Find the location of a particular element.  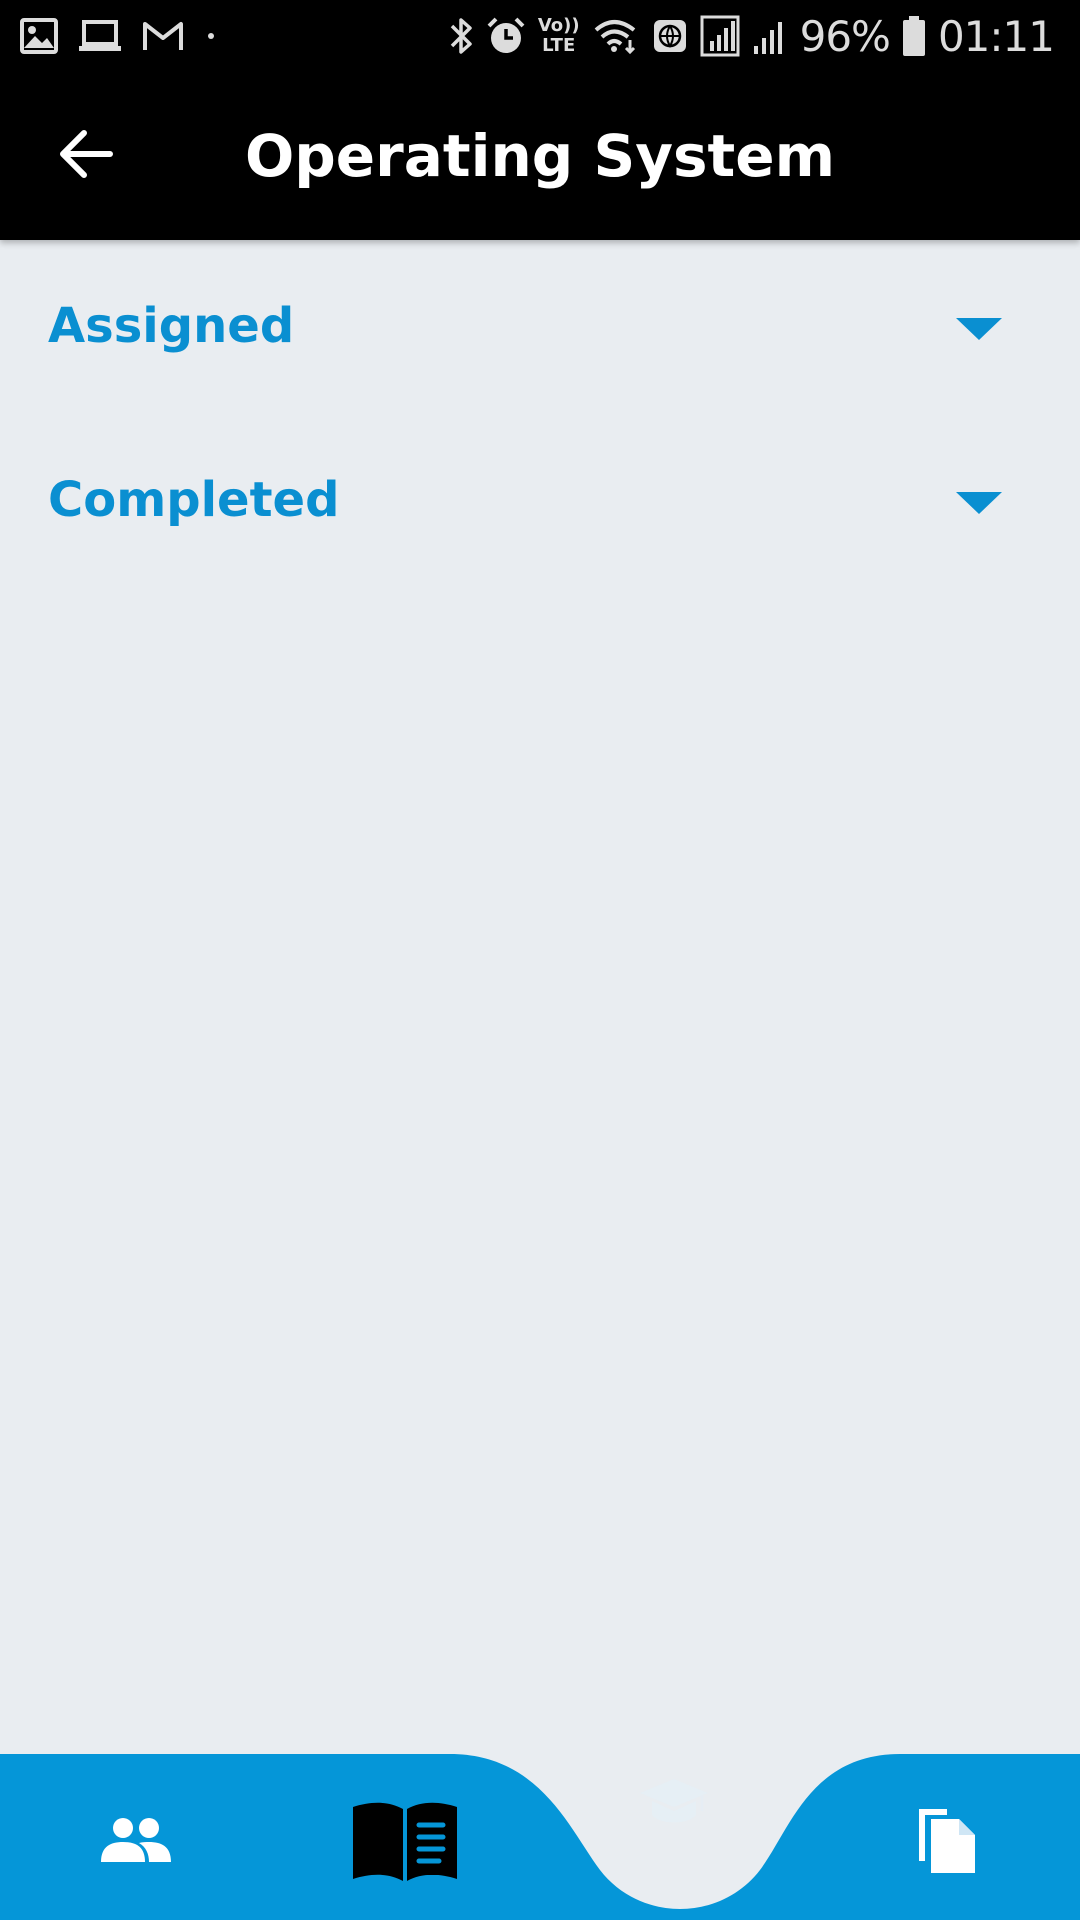

laptop-icon is located at coordinates (100, 36).